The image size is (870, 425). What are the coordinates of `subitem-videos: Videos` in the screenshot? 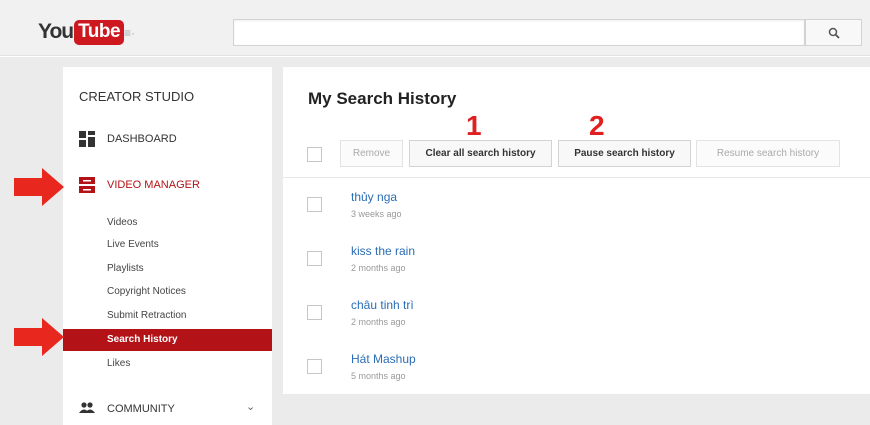 It's located at (122, 222).